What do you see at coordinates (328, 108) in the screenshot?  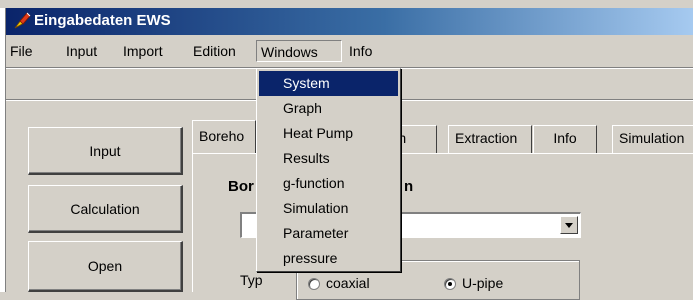 I see `menu-item-graph: Graph` at bounding box center [328, 108].